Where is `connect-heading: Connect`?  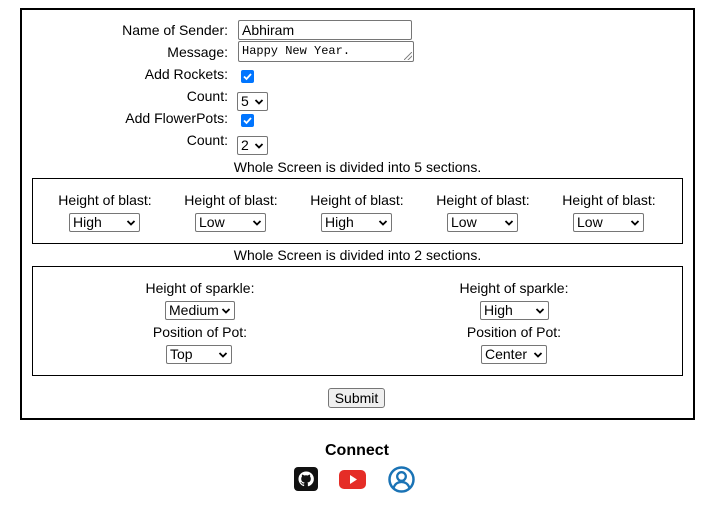 connect-heading: Connect is located at coordinates (357, 450).